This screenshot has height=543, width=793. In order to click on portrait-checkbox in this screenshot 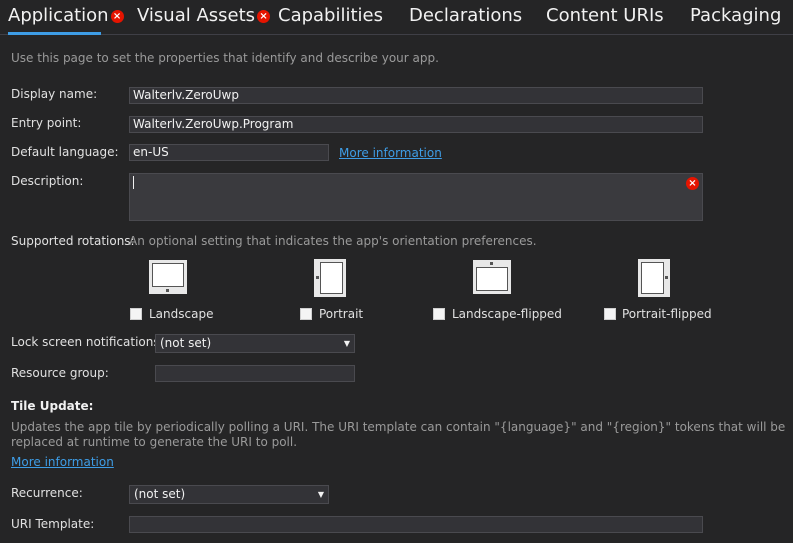, I will do `click(306, 314)`.